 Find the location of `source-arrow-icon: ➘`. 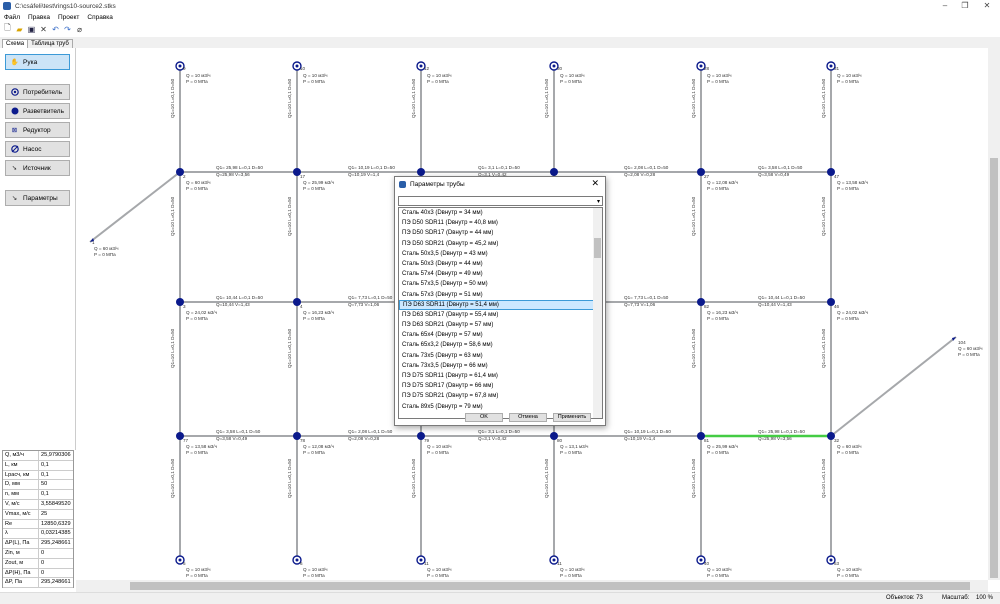

source-arrow-icon: ➘ is located at coordinates (14, 168).